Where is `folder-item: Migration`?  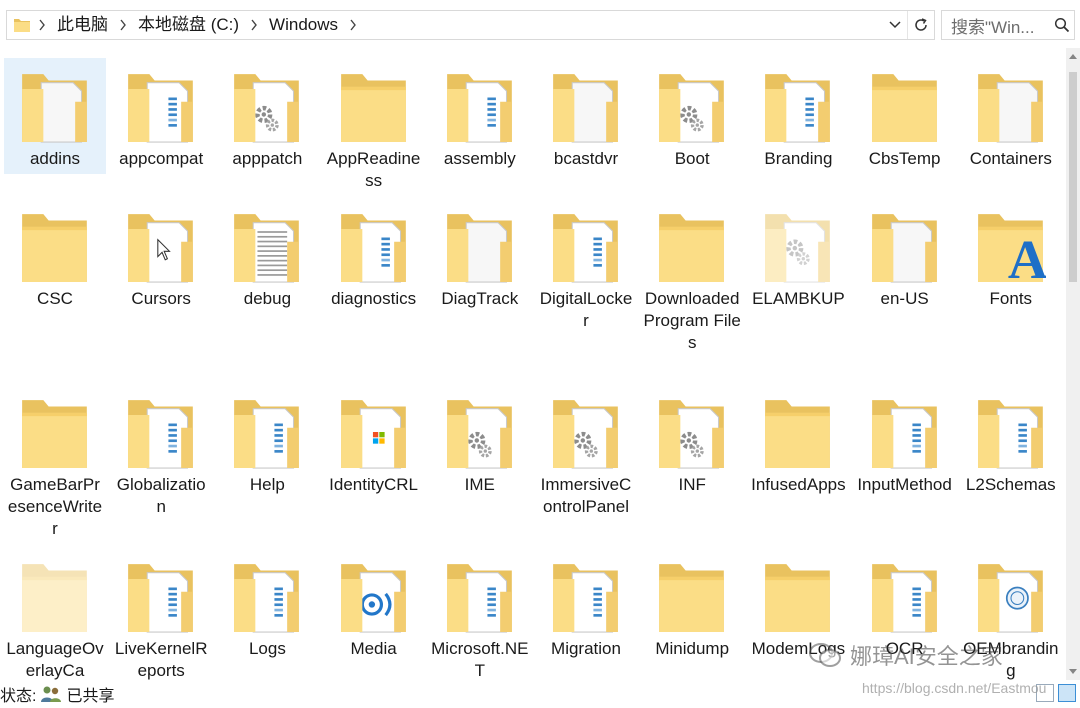
folder-item: Migration is located at coordinates (586, 606).